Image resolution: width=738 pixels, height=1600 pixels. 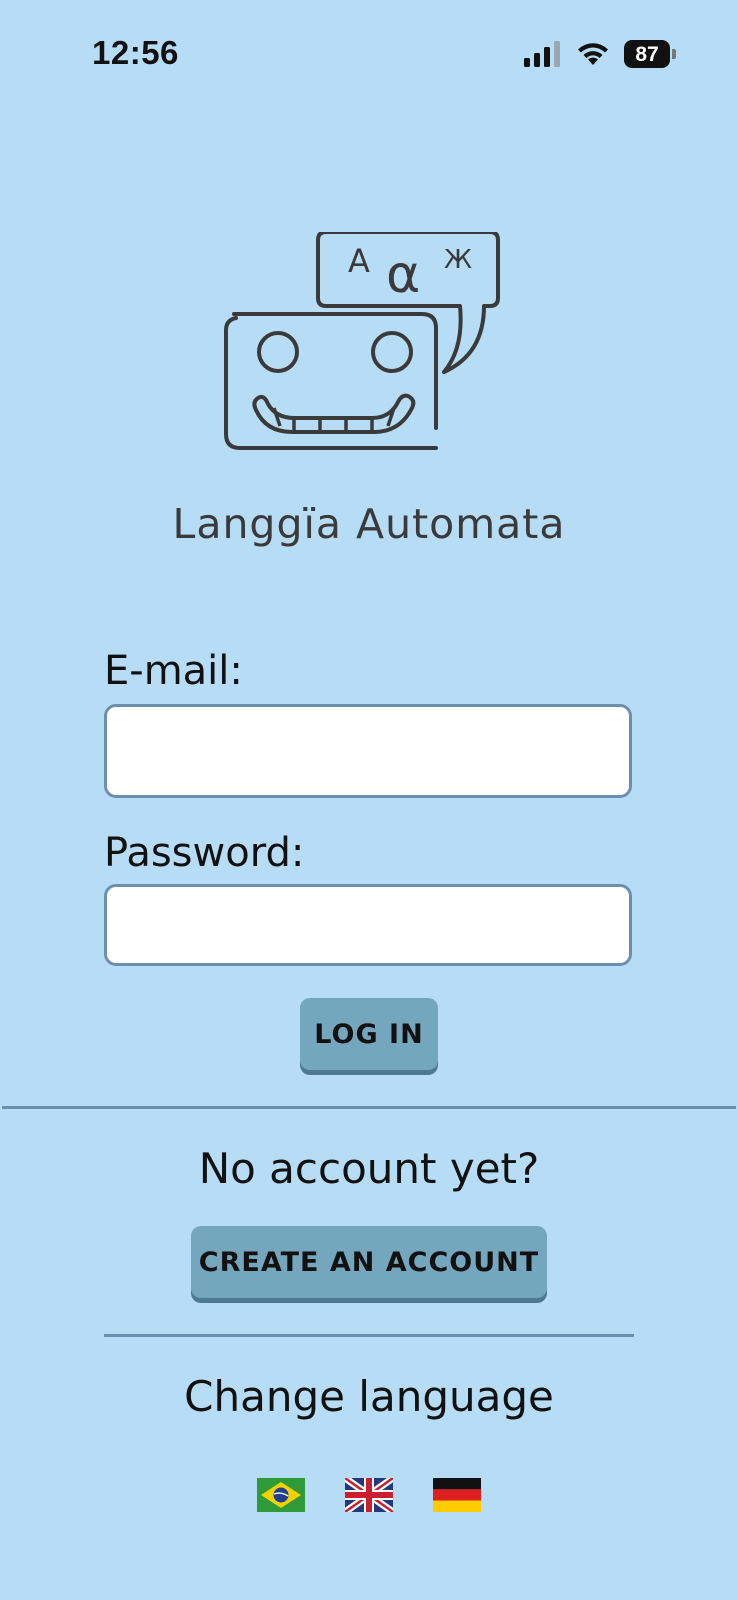 I want to click on logo-glyph-greek: α, so click(x=403, y=275).